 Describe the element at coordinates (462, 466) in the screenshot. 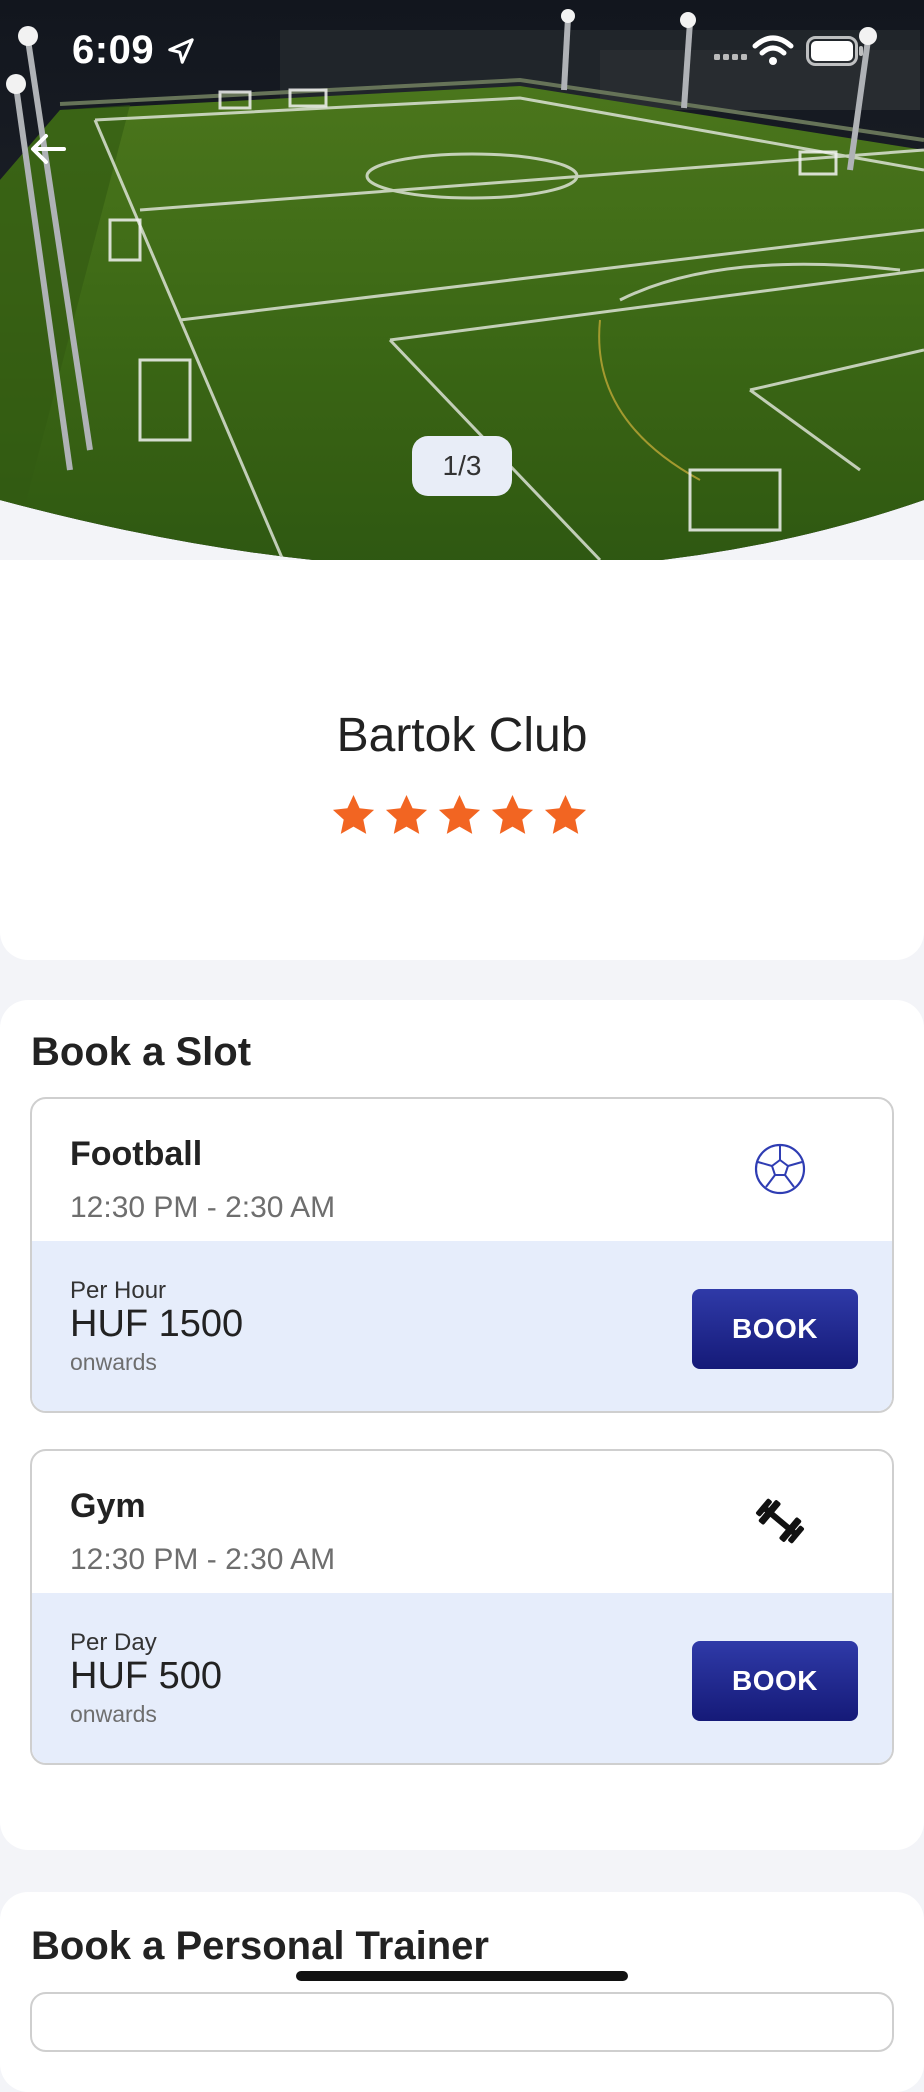

I see `carousel-counter: 1/3` at that location.